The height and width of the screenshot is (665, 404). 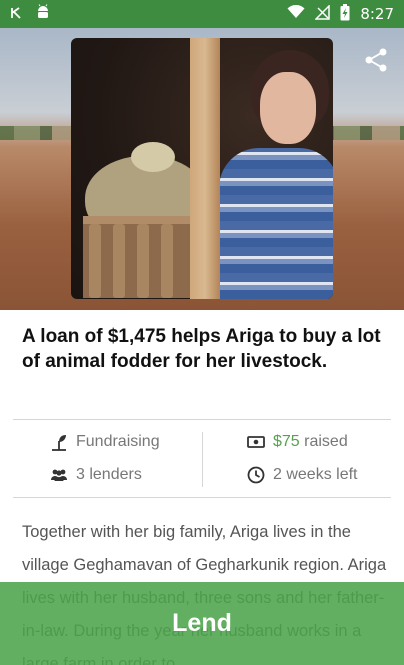 I want to click on time-left-stat: 2 weeks left, so click(x=302, y=475).